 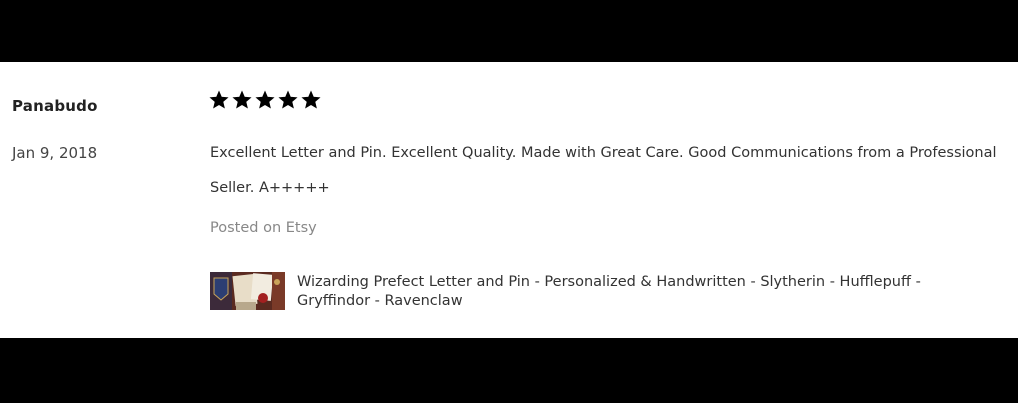 What do you see at coordinates (263, 228) in the screenshot?
I see `review-source: Posted on Etsy` at bounding box center [263, 228].